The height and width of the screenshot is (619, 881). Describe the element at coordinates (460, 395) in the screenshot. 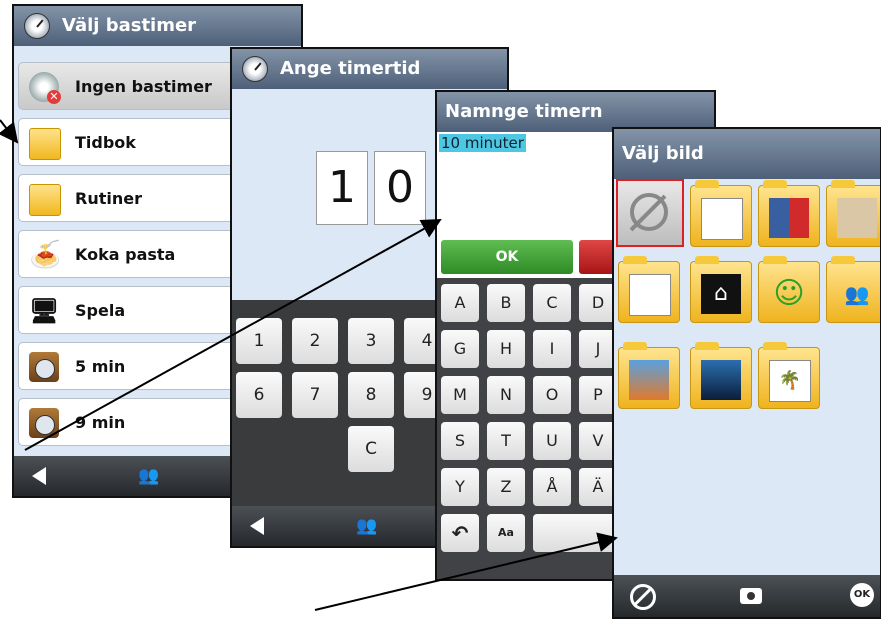

I see `key-m: M` at that location.